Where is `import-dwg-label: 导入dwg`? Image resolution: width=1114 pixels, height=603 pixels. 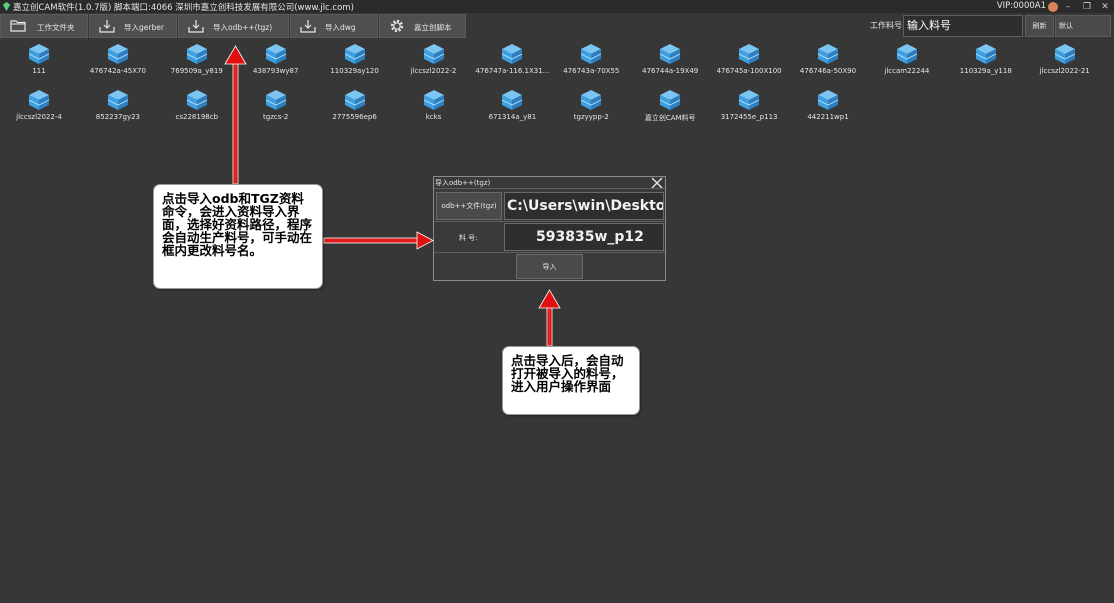 import-dwg-label: 导入dwg is located at coordinates (340, 27).